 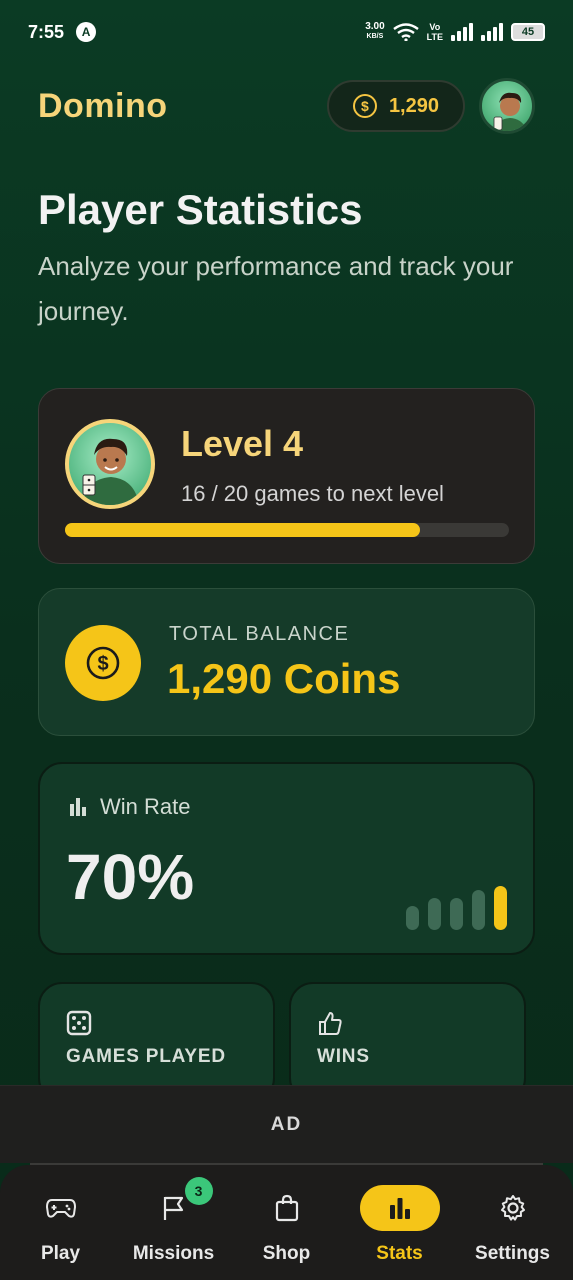 I want to click on signal-icon, so click(x=462, y=32).